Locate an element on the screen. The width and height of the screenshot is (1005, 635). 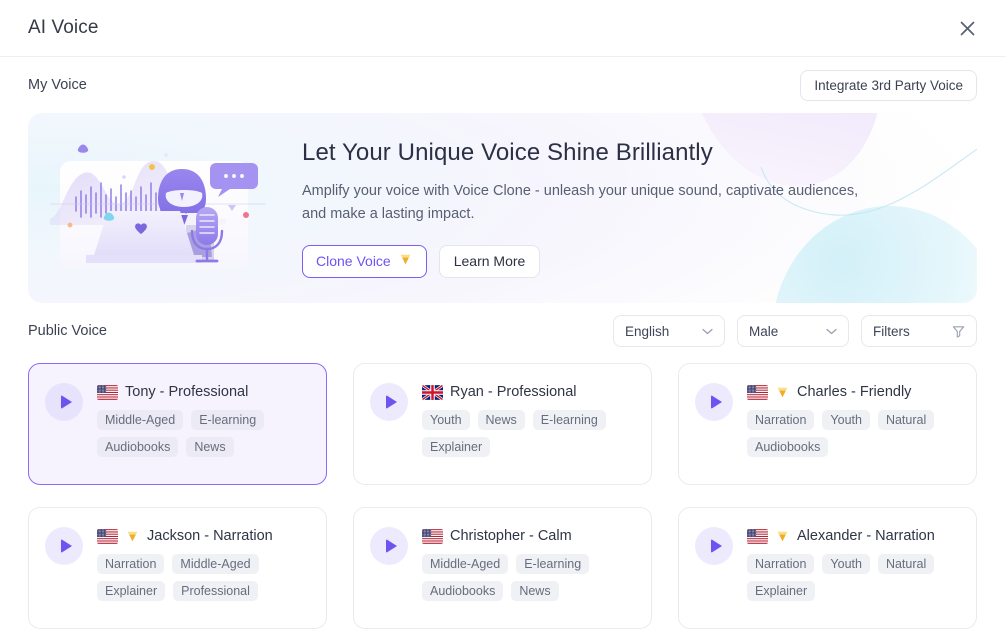
voice-name: Ryan - Professional is located at coordinates (513, 392).